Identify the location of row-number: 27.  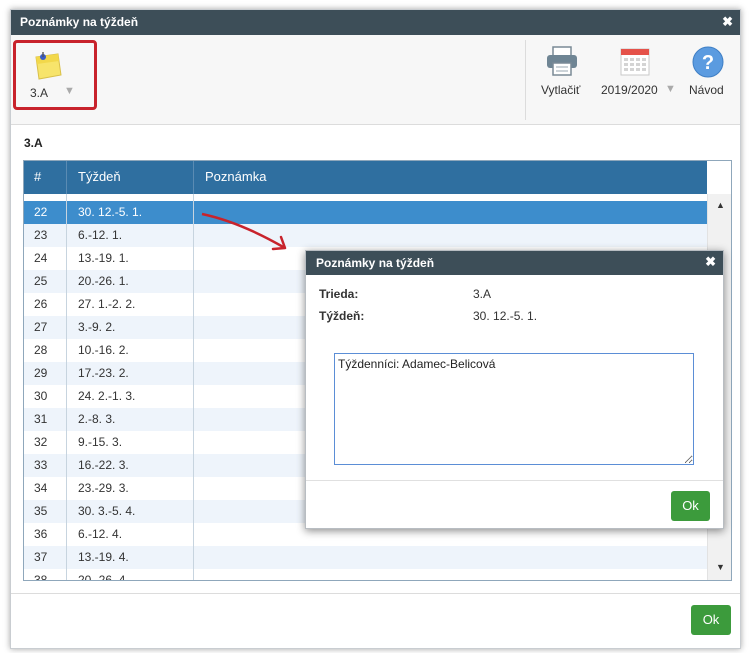
(41, 327).